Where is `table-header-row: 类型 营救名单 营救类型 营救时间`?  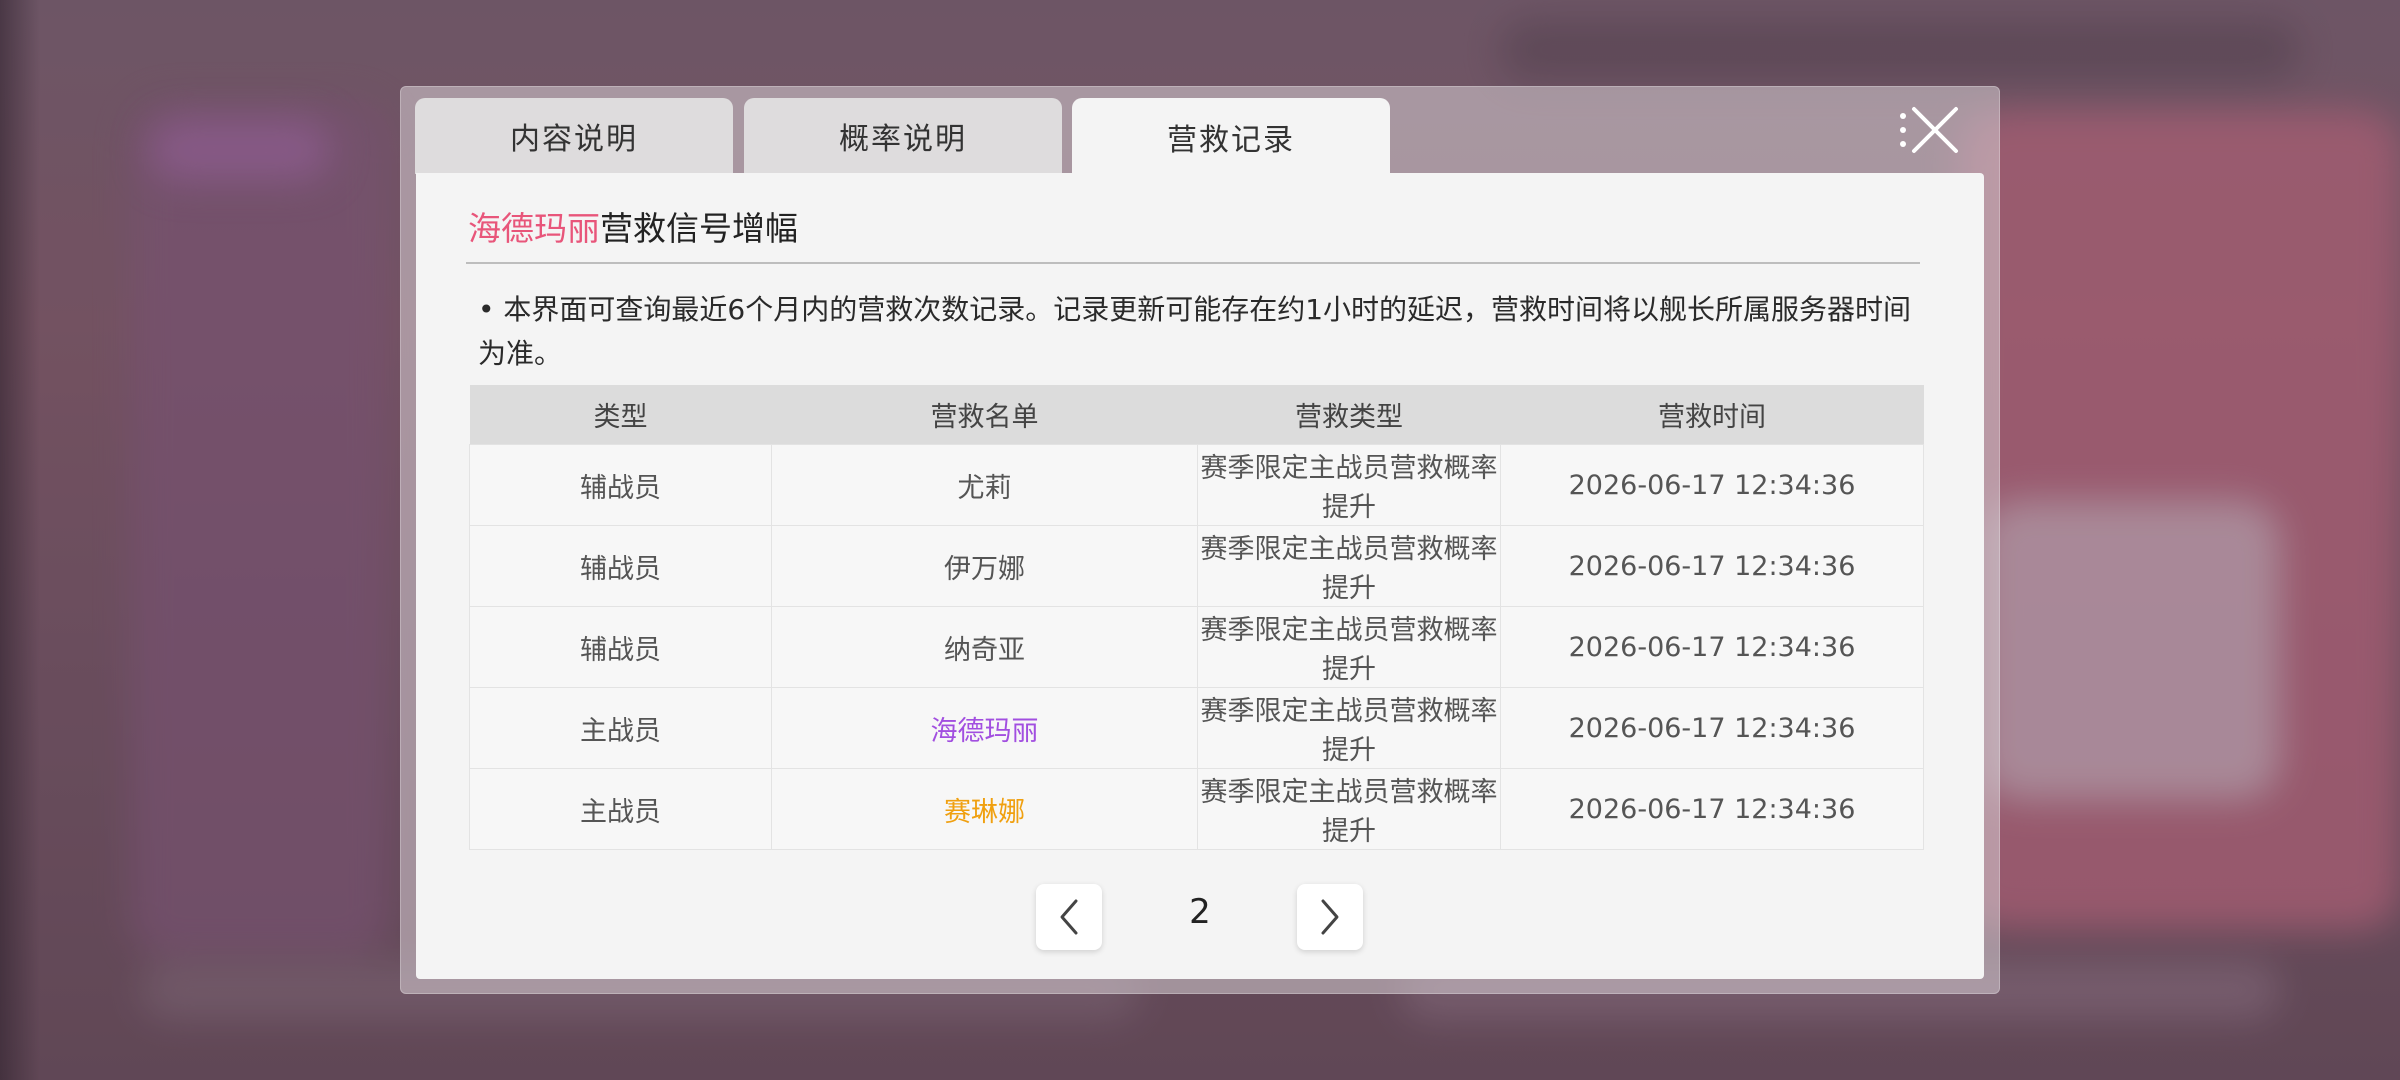 table-header-row: 类型 营救名单 营救类型 营救时间 is located at coordinates (1196, 415).